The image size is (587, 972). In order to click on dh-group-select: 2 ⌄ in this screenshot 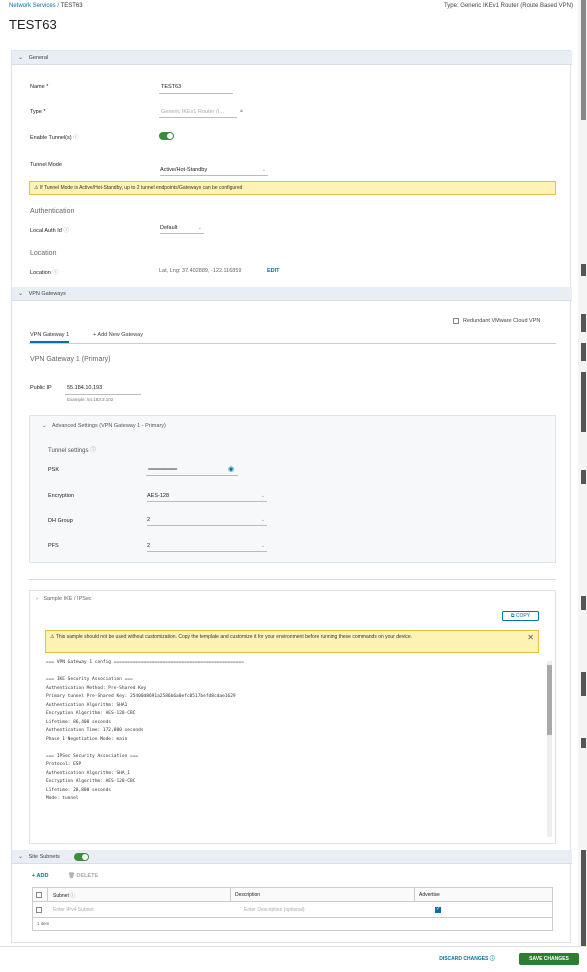, I will do `click(207, 521)`.